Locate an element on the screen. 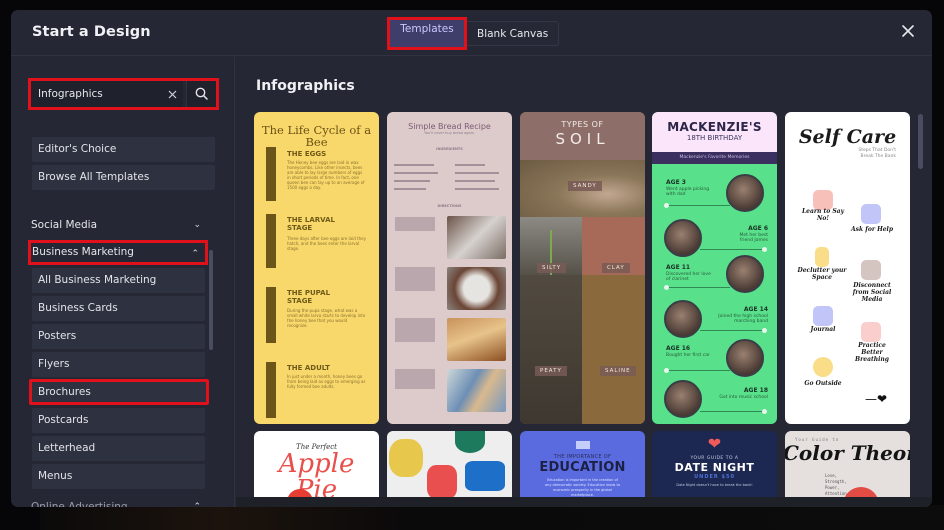 The height and width of the screenshot is (530, 944). card-title: Simple Bread Recipe is located at coordinates (449, 126).